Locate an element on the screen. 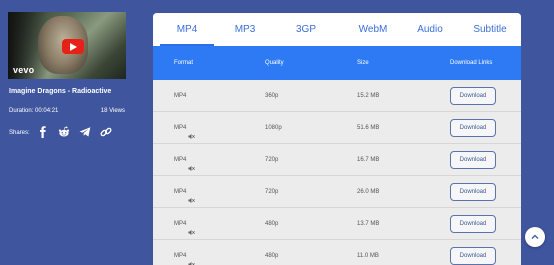  table-row: MP4 480p 11.0 MB Download is located at coordinates (337, 252).